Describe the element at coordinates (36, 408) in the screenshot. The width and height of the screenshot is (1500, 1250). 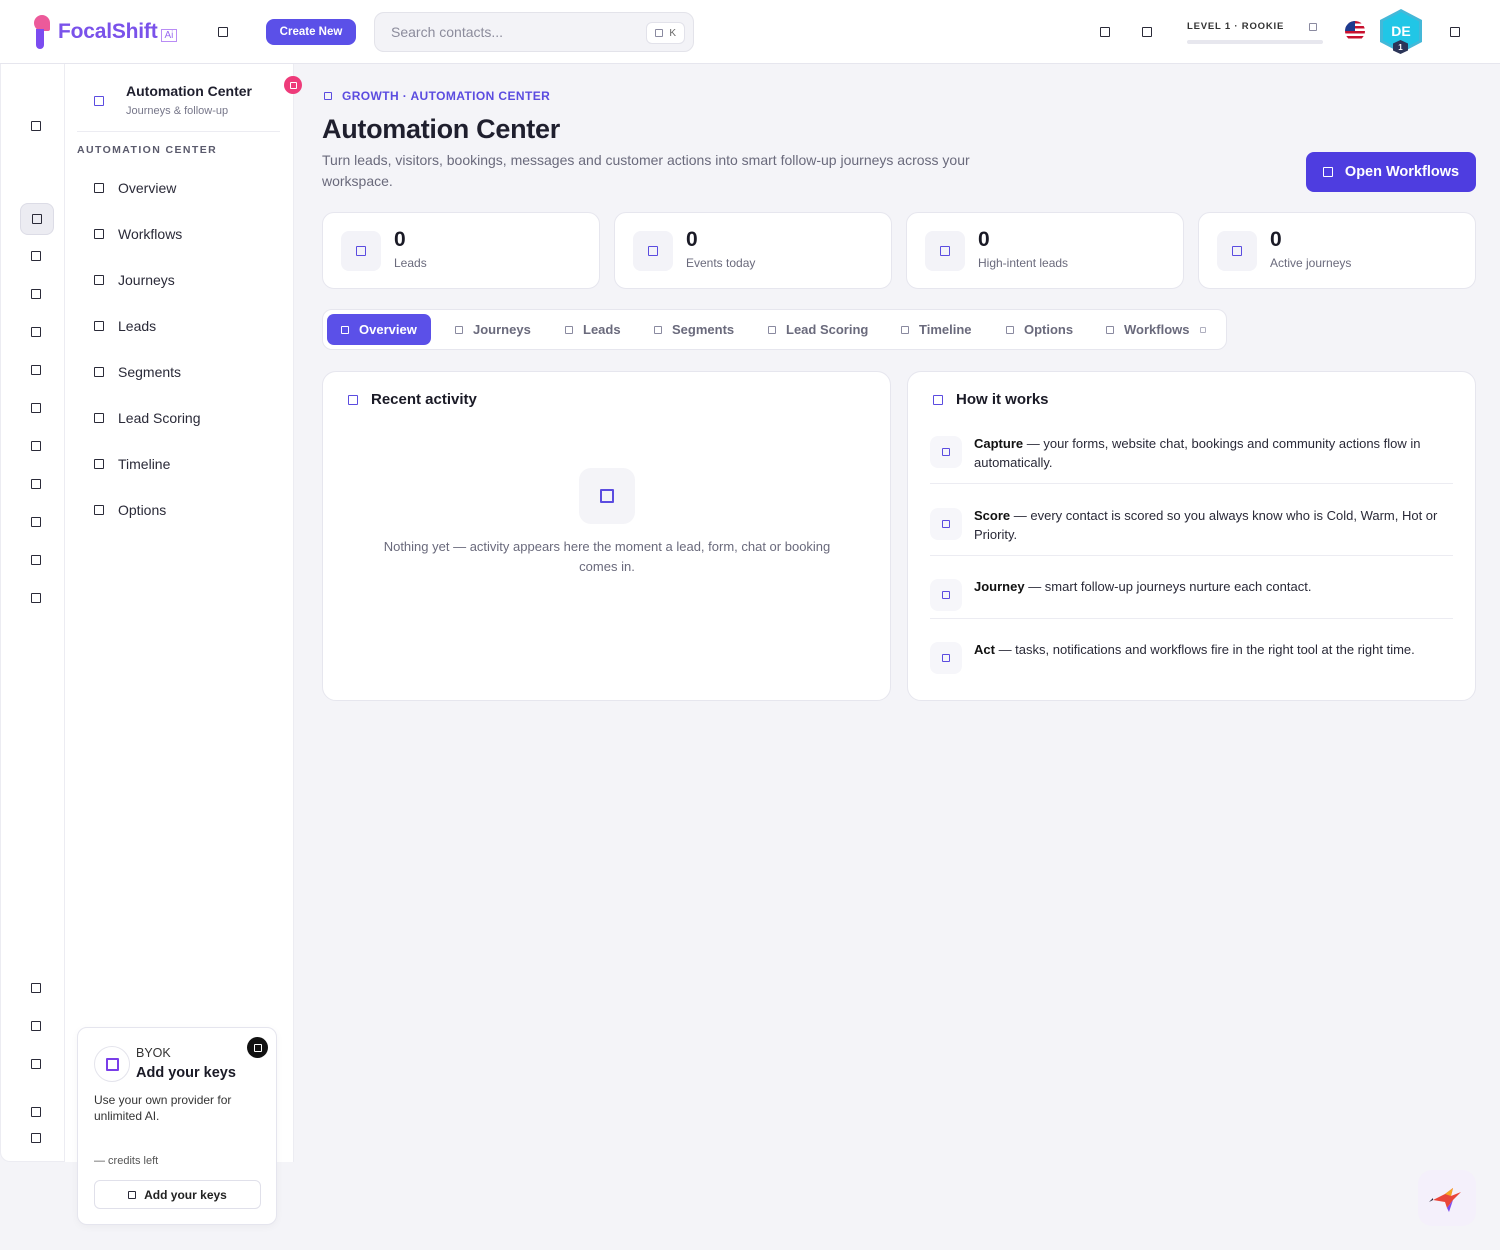
I see `rail-chat-icon` at that location.